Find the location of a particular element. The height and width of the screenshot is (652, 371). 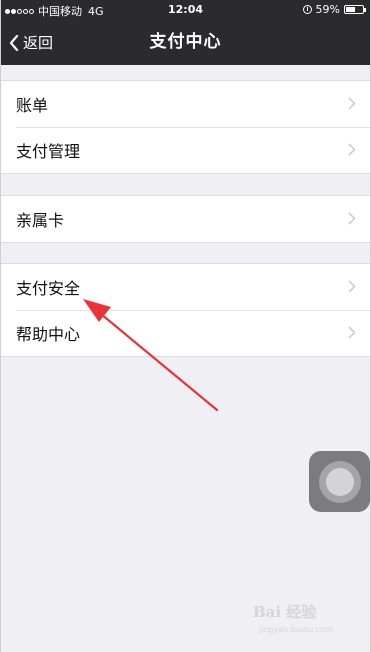

assistive-touch-button is located at coordinates (339, 481).